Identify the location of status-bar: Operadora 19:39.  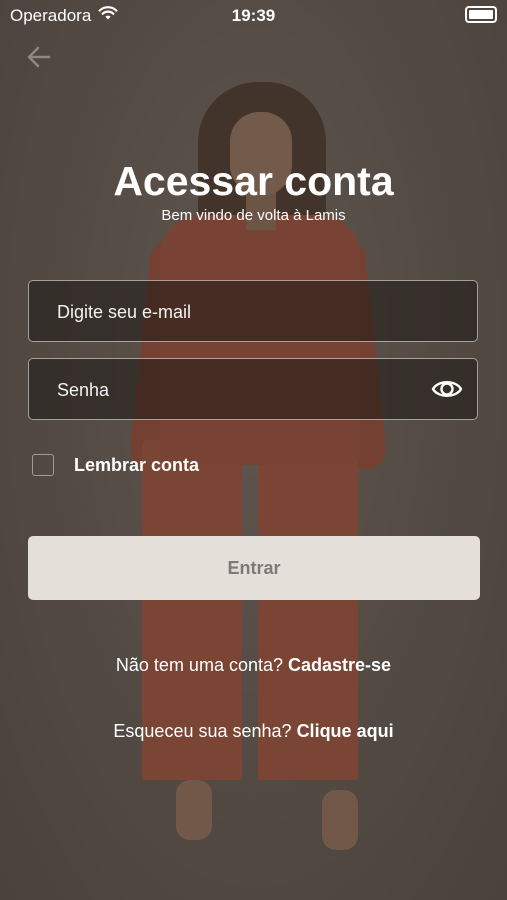
(253, 15).